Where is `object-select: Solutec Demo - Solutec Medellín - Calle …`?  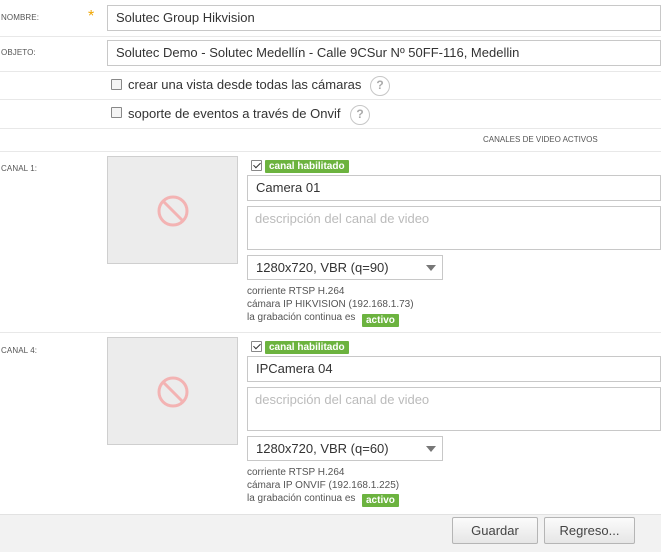
object-select: Solutec Demo - Solutec Medellín - Calle … is located at coordinates (384, 53).